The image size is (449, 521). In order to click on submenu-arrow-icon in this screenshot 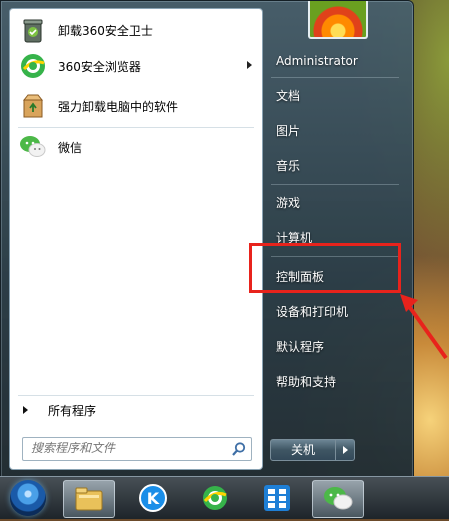, I will do `click(249, 65)`.